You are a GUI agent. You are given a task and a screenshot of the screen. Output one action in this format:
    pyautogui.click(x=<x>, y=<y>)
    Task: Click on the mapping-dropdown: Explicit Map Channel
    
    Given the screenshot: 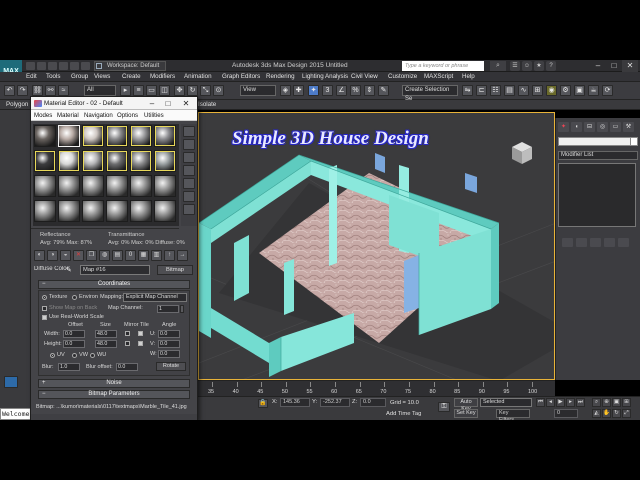 What is the action you would take?
    pyautogui.click(x=155, y=297)
    